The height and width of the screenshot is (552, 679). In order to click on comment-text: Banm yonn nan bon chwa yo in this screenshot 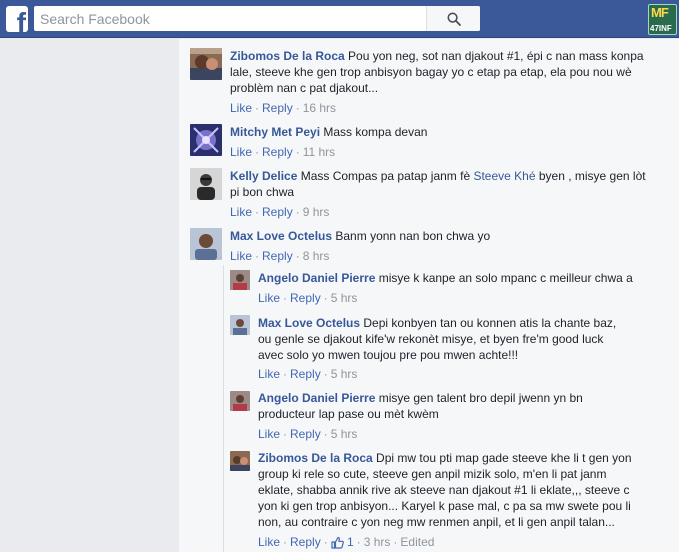, I will do `click(411, 236)`.